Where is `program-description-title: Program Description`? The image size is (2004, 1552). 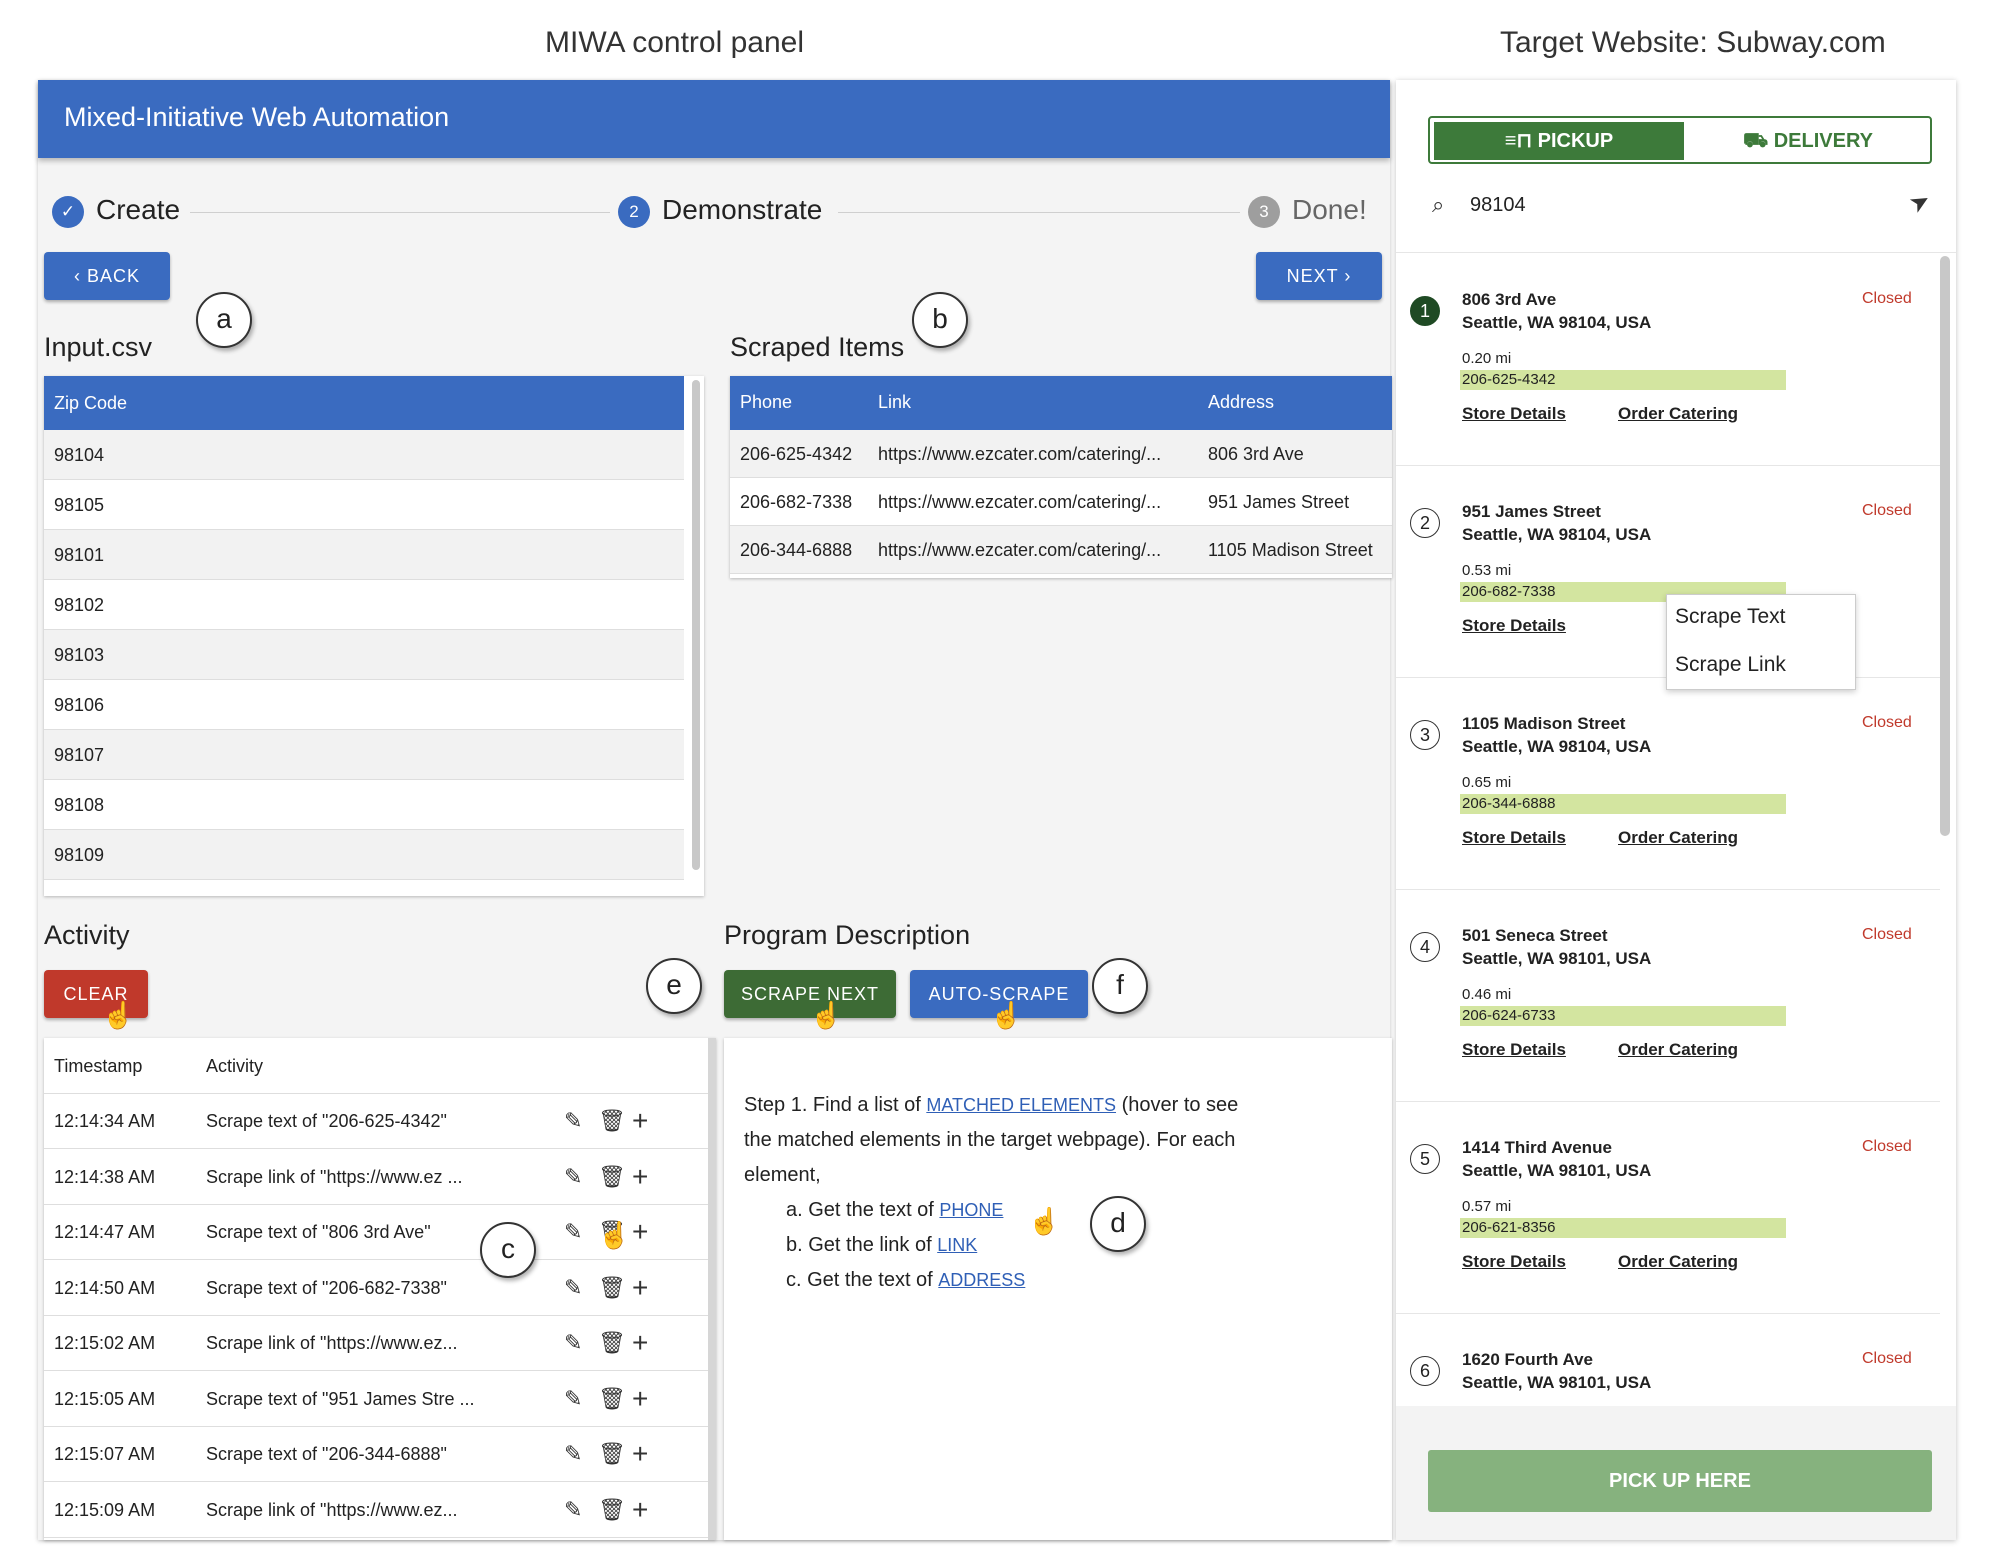
program-description-title: Program Description is located at coordinates (847, 935).